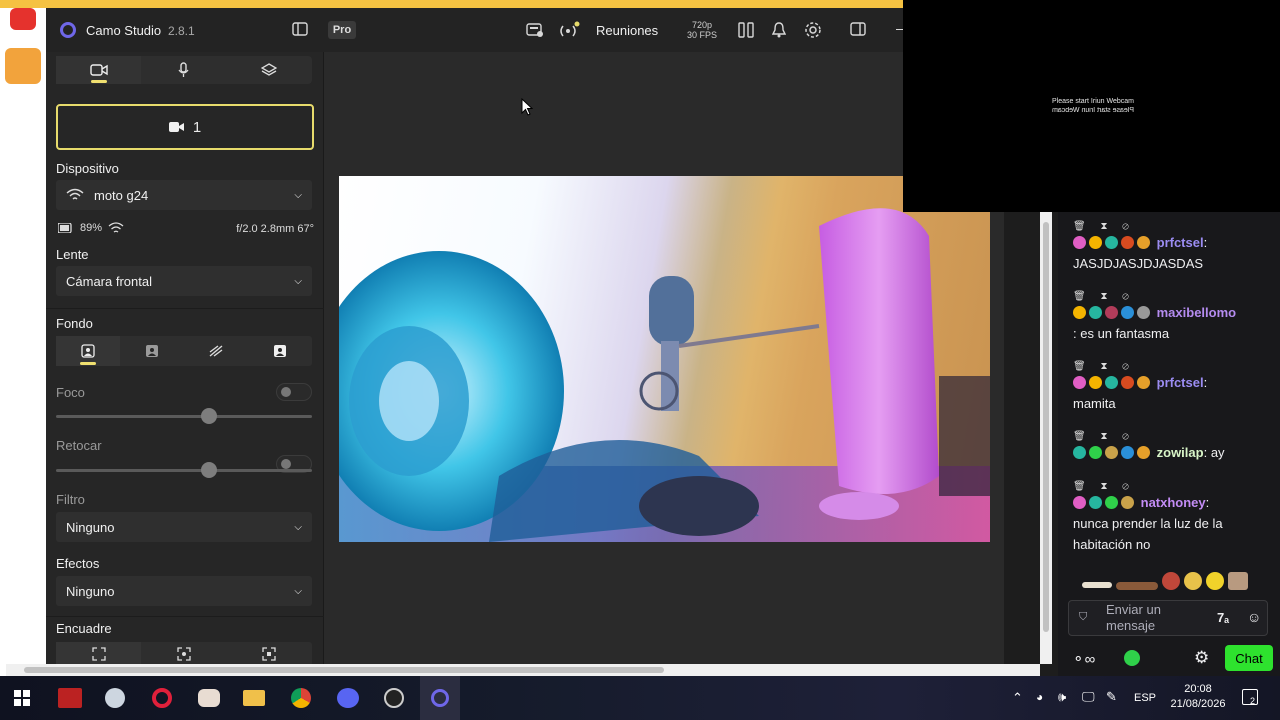 The image size is (1280, 720). I want to click on framing-selector, so click(184, 654).